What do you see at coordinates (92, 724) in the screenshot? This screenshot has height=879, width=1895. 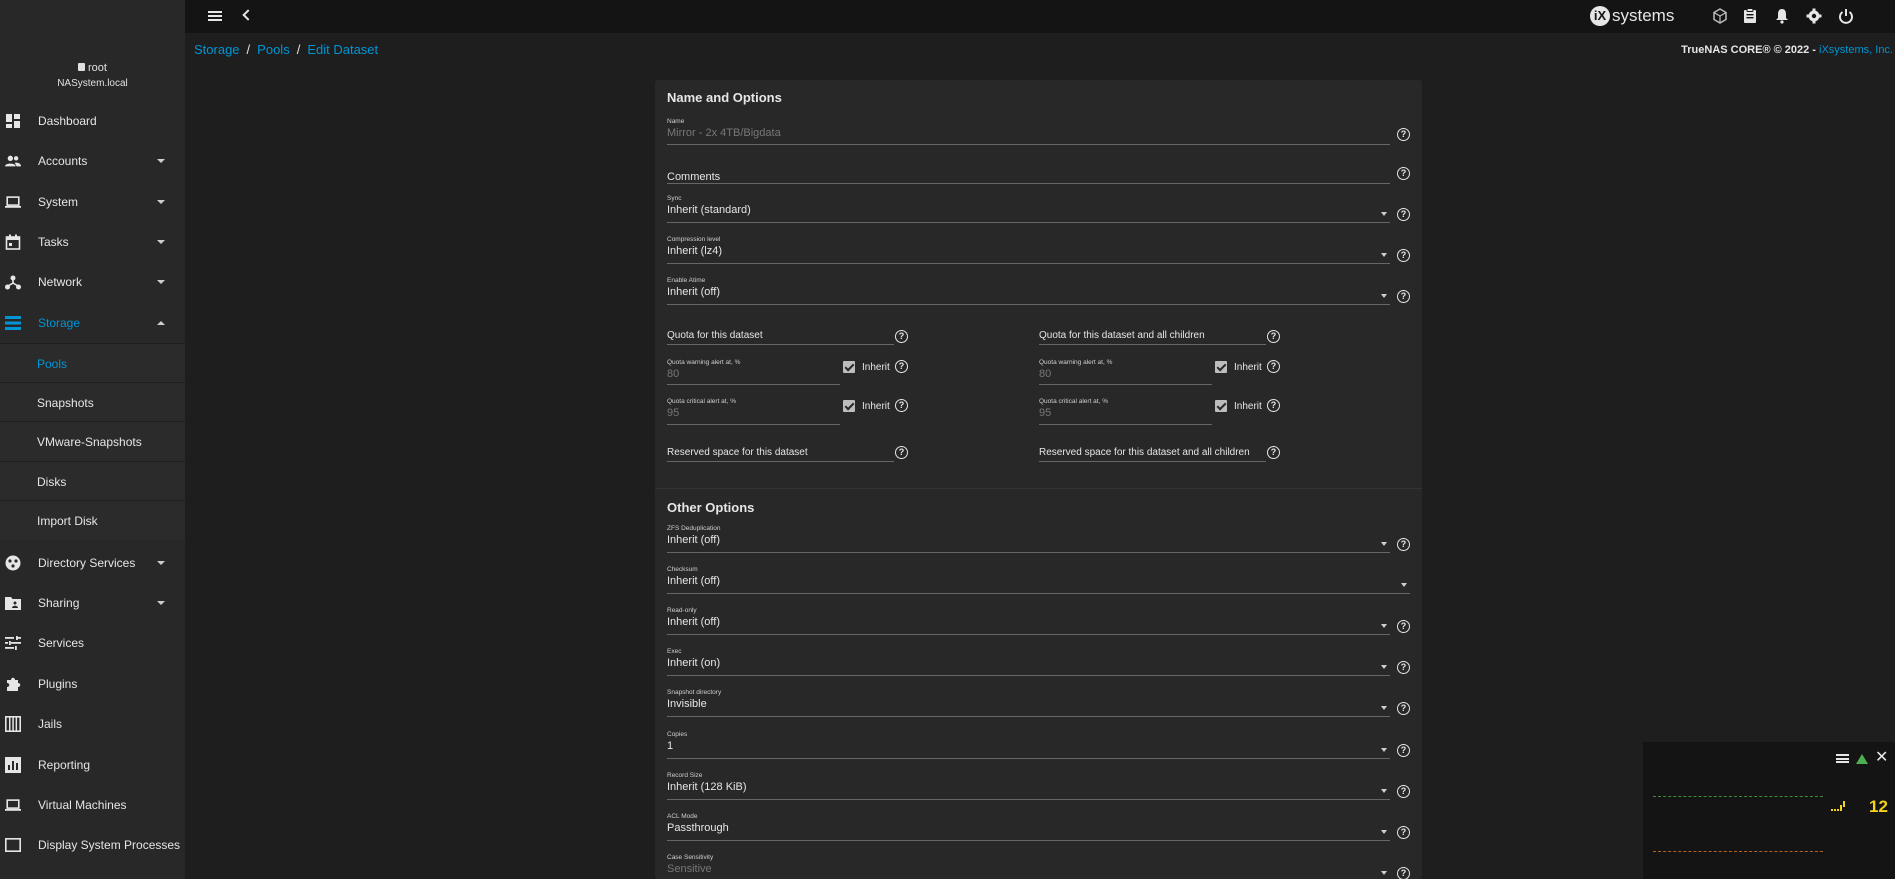 I see `sidebar-item-jails: Jails` at bounding box center [92, 724].